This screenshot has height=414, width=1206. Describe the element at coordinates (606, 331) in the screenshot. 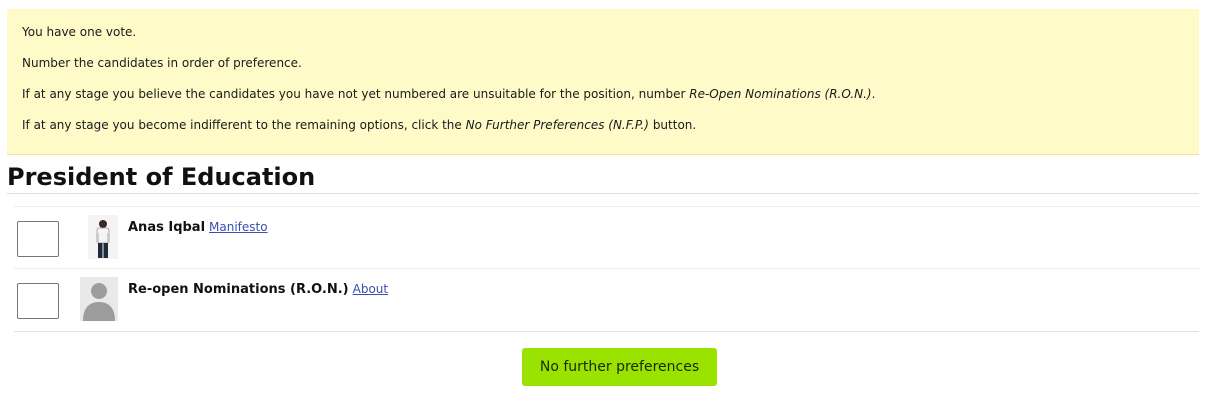

I see `list-divider` at that location.